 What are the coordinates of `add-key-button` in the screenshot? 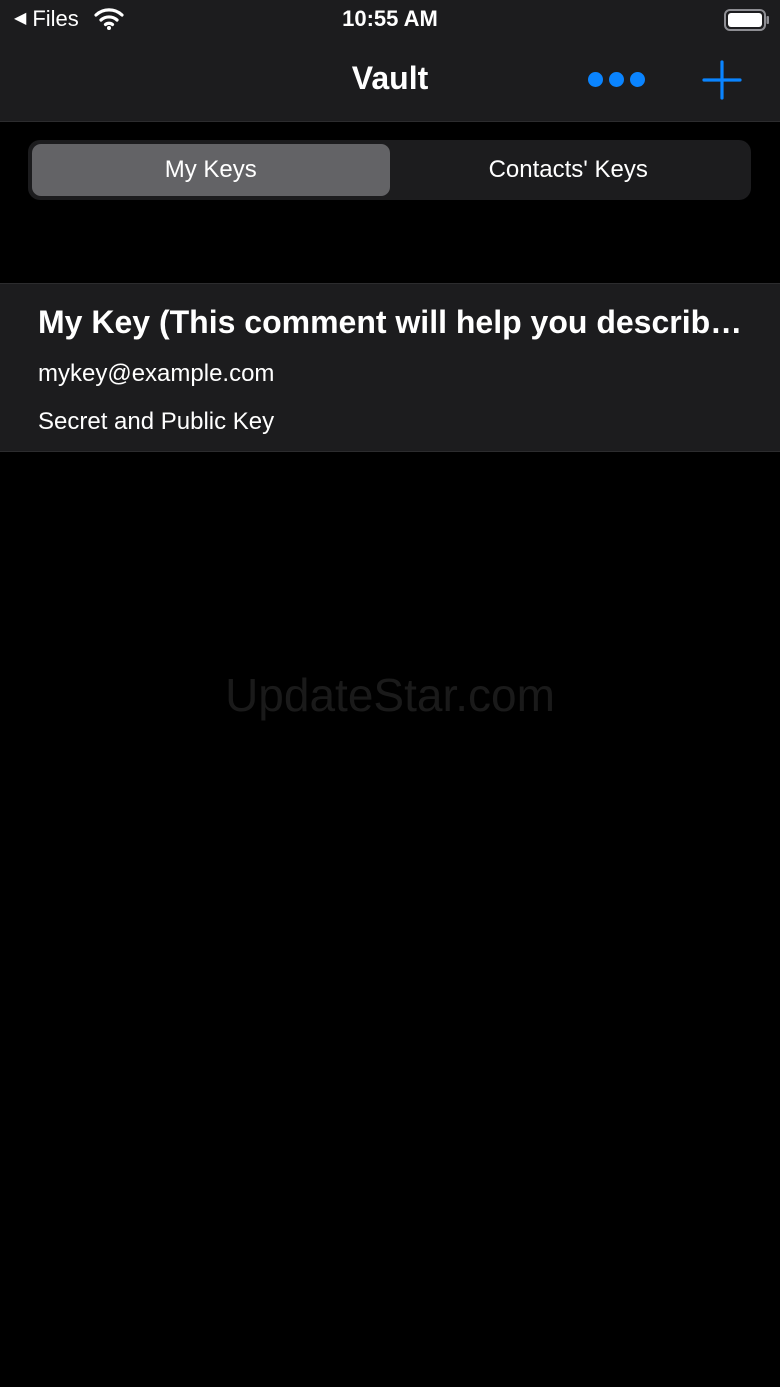 It's located at (722, 80).